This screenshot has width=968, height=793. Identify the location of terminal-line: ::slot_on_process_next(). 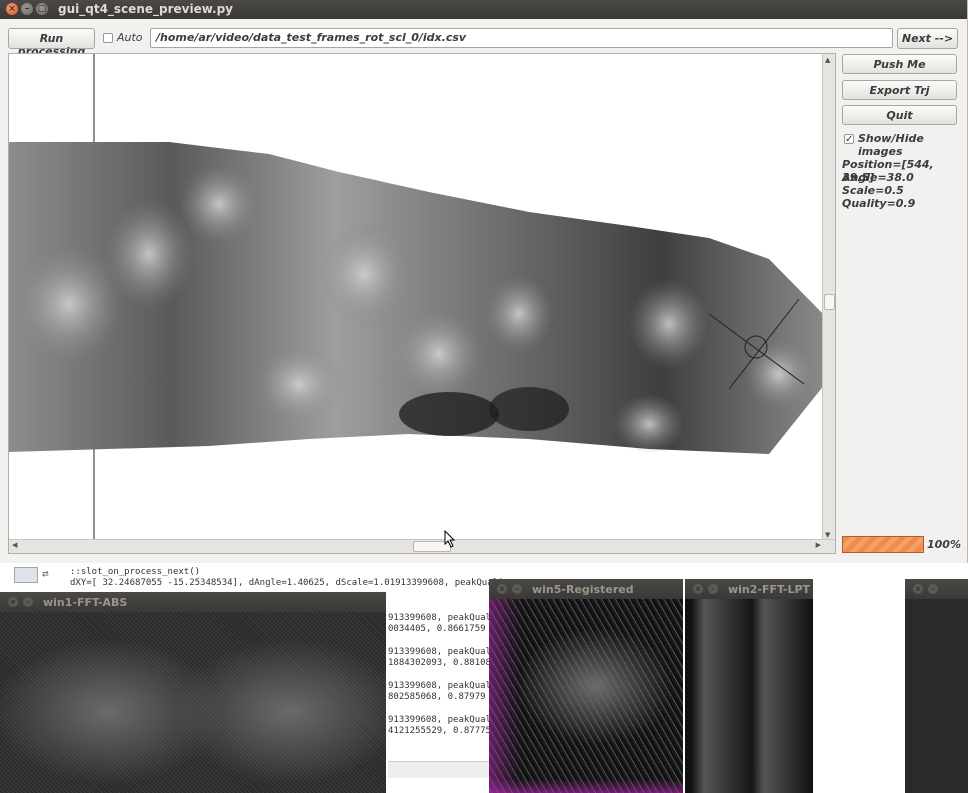
(135, 572).